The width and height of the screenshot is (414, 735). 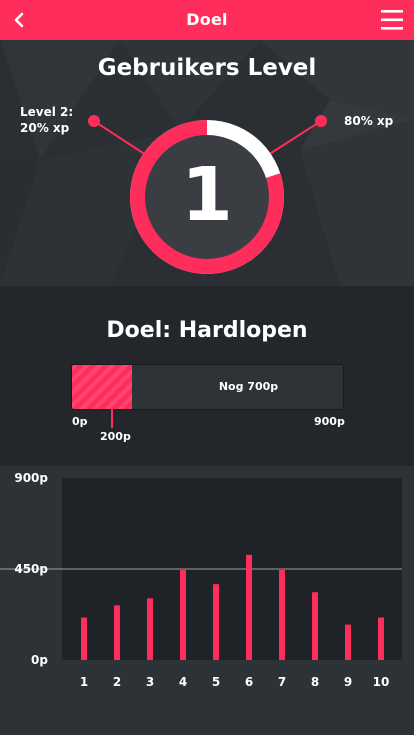 I want to click on goal-current-label: 200p, so click(x=115, y=436).